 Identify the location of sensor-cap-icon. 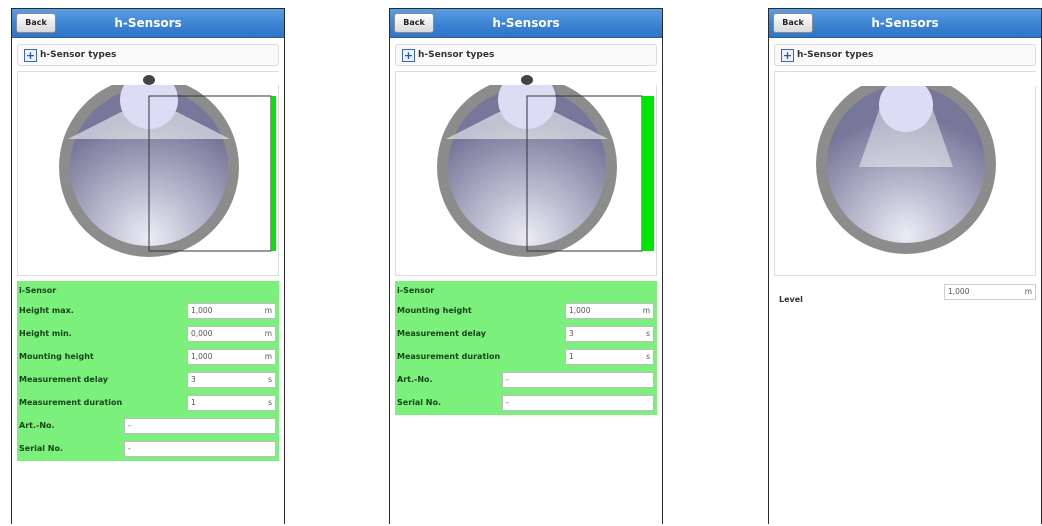
(527, 80).